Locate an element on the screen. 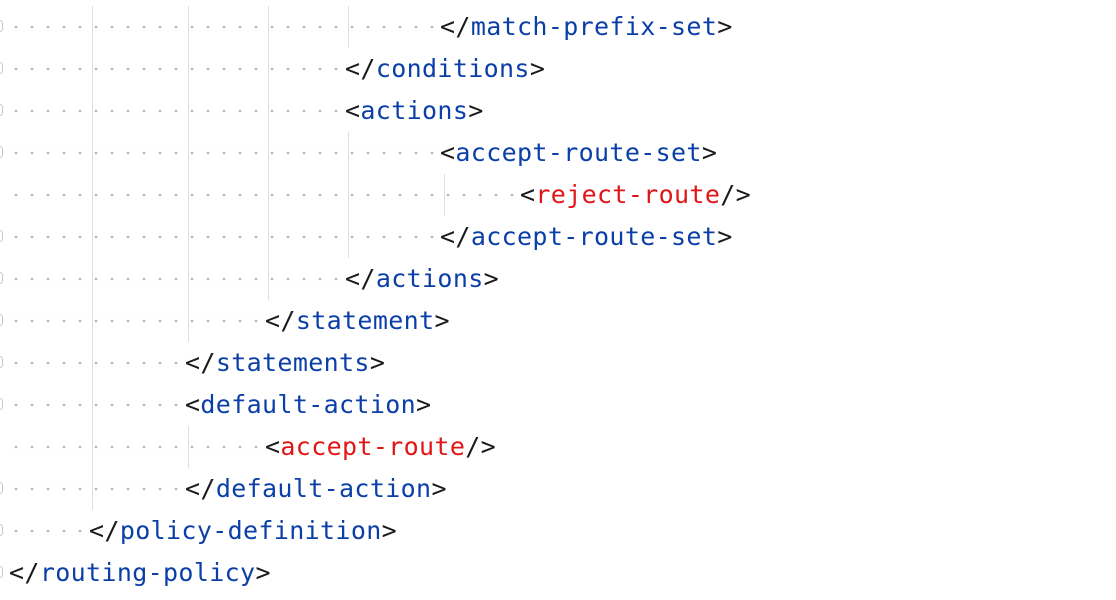 This screenshot has width=1116, height=600. xml-tag: <actions> is located at coordinates (414, 111).